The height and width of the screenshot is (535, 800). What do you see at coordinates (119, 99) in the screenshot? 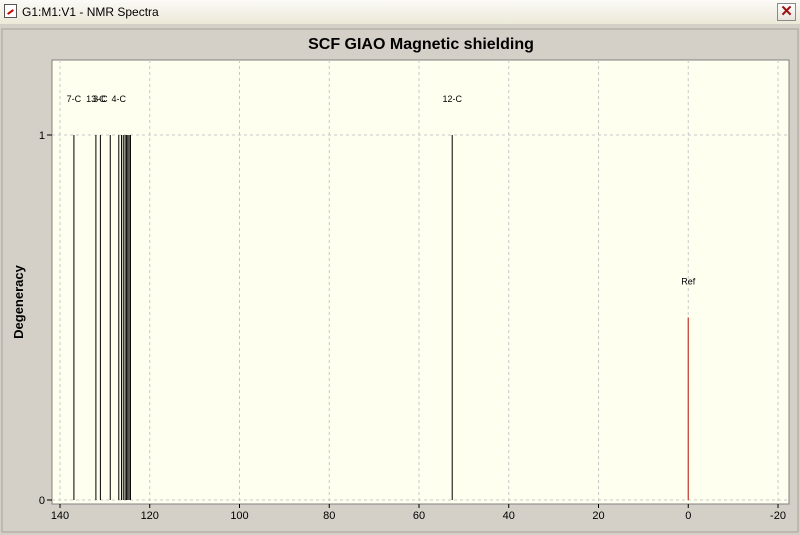
I see `peak-label: 4-C` at bounding box center [119, 99].